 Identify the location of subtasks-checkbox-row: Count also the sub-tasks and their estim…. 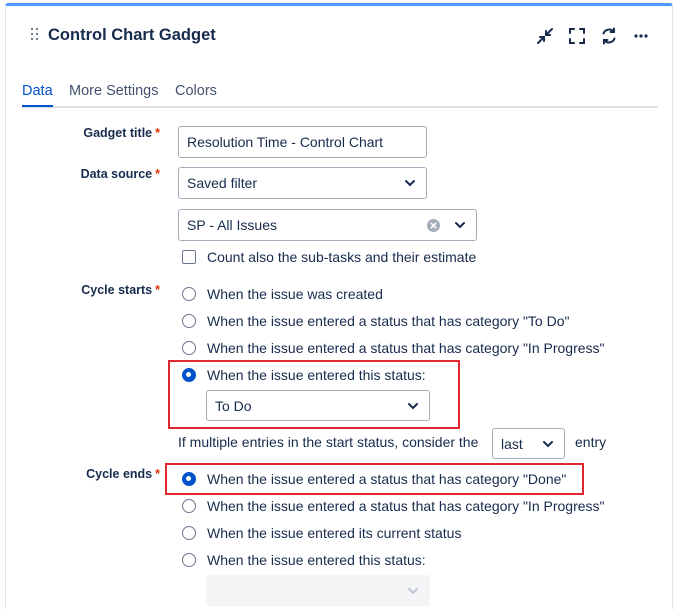
(329, 257).